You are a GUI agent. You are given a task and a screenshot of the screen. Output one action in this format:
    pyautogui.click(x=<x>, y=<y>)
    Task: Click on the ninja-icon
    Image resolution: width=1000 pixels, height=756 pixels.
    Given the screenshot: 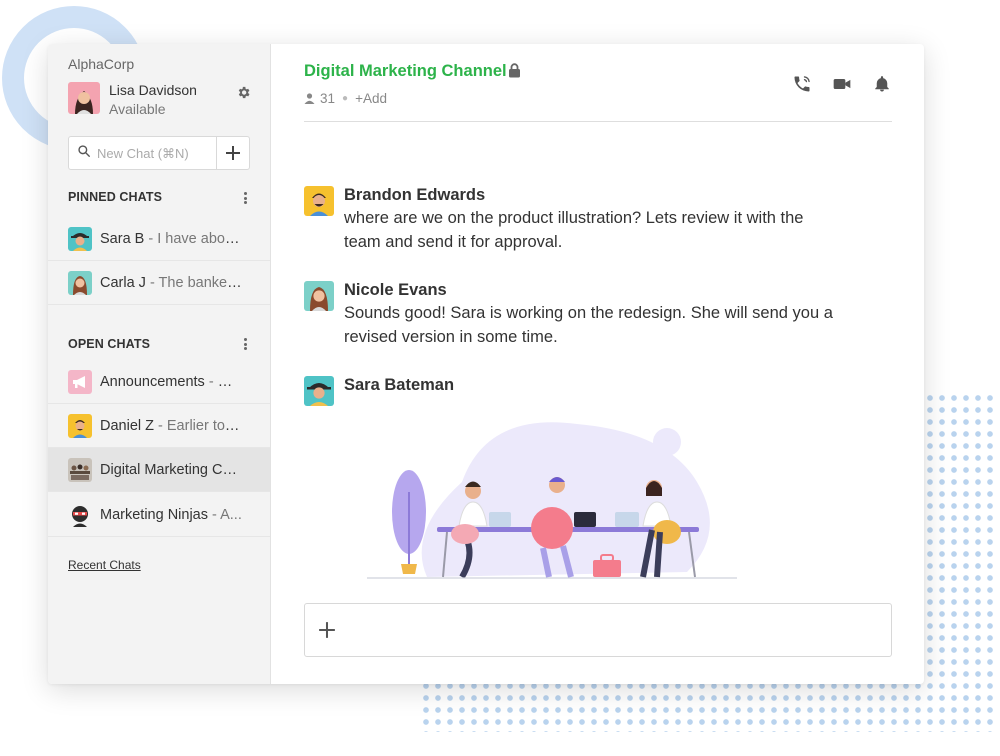 What is the action you would take?
    pyautogui.click(x=80, y=514)
    